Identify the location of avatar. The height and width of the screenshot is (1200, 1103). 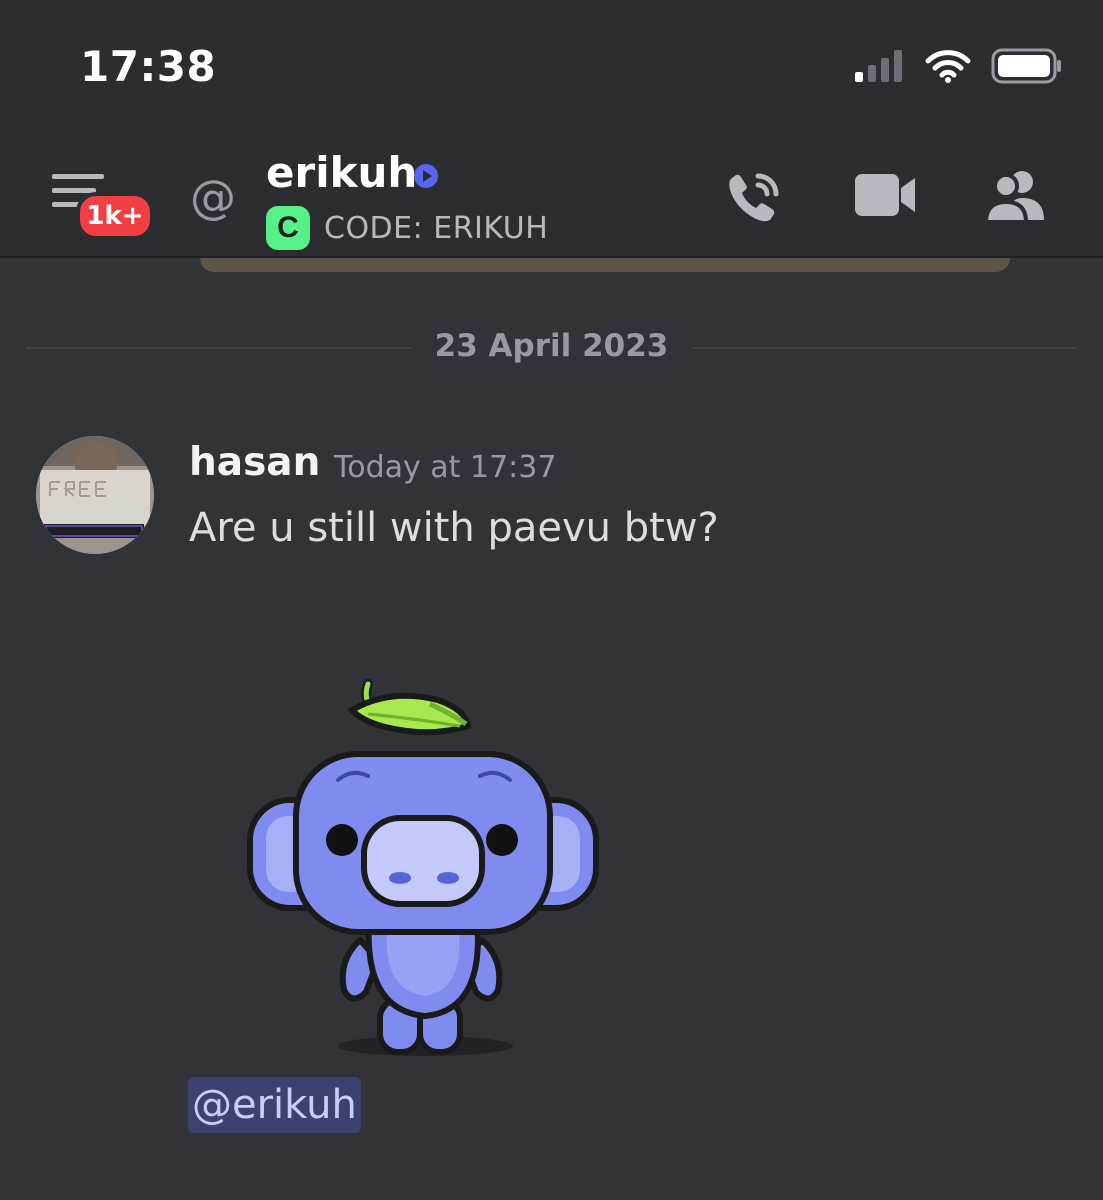
(95, 495).